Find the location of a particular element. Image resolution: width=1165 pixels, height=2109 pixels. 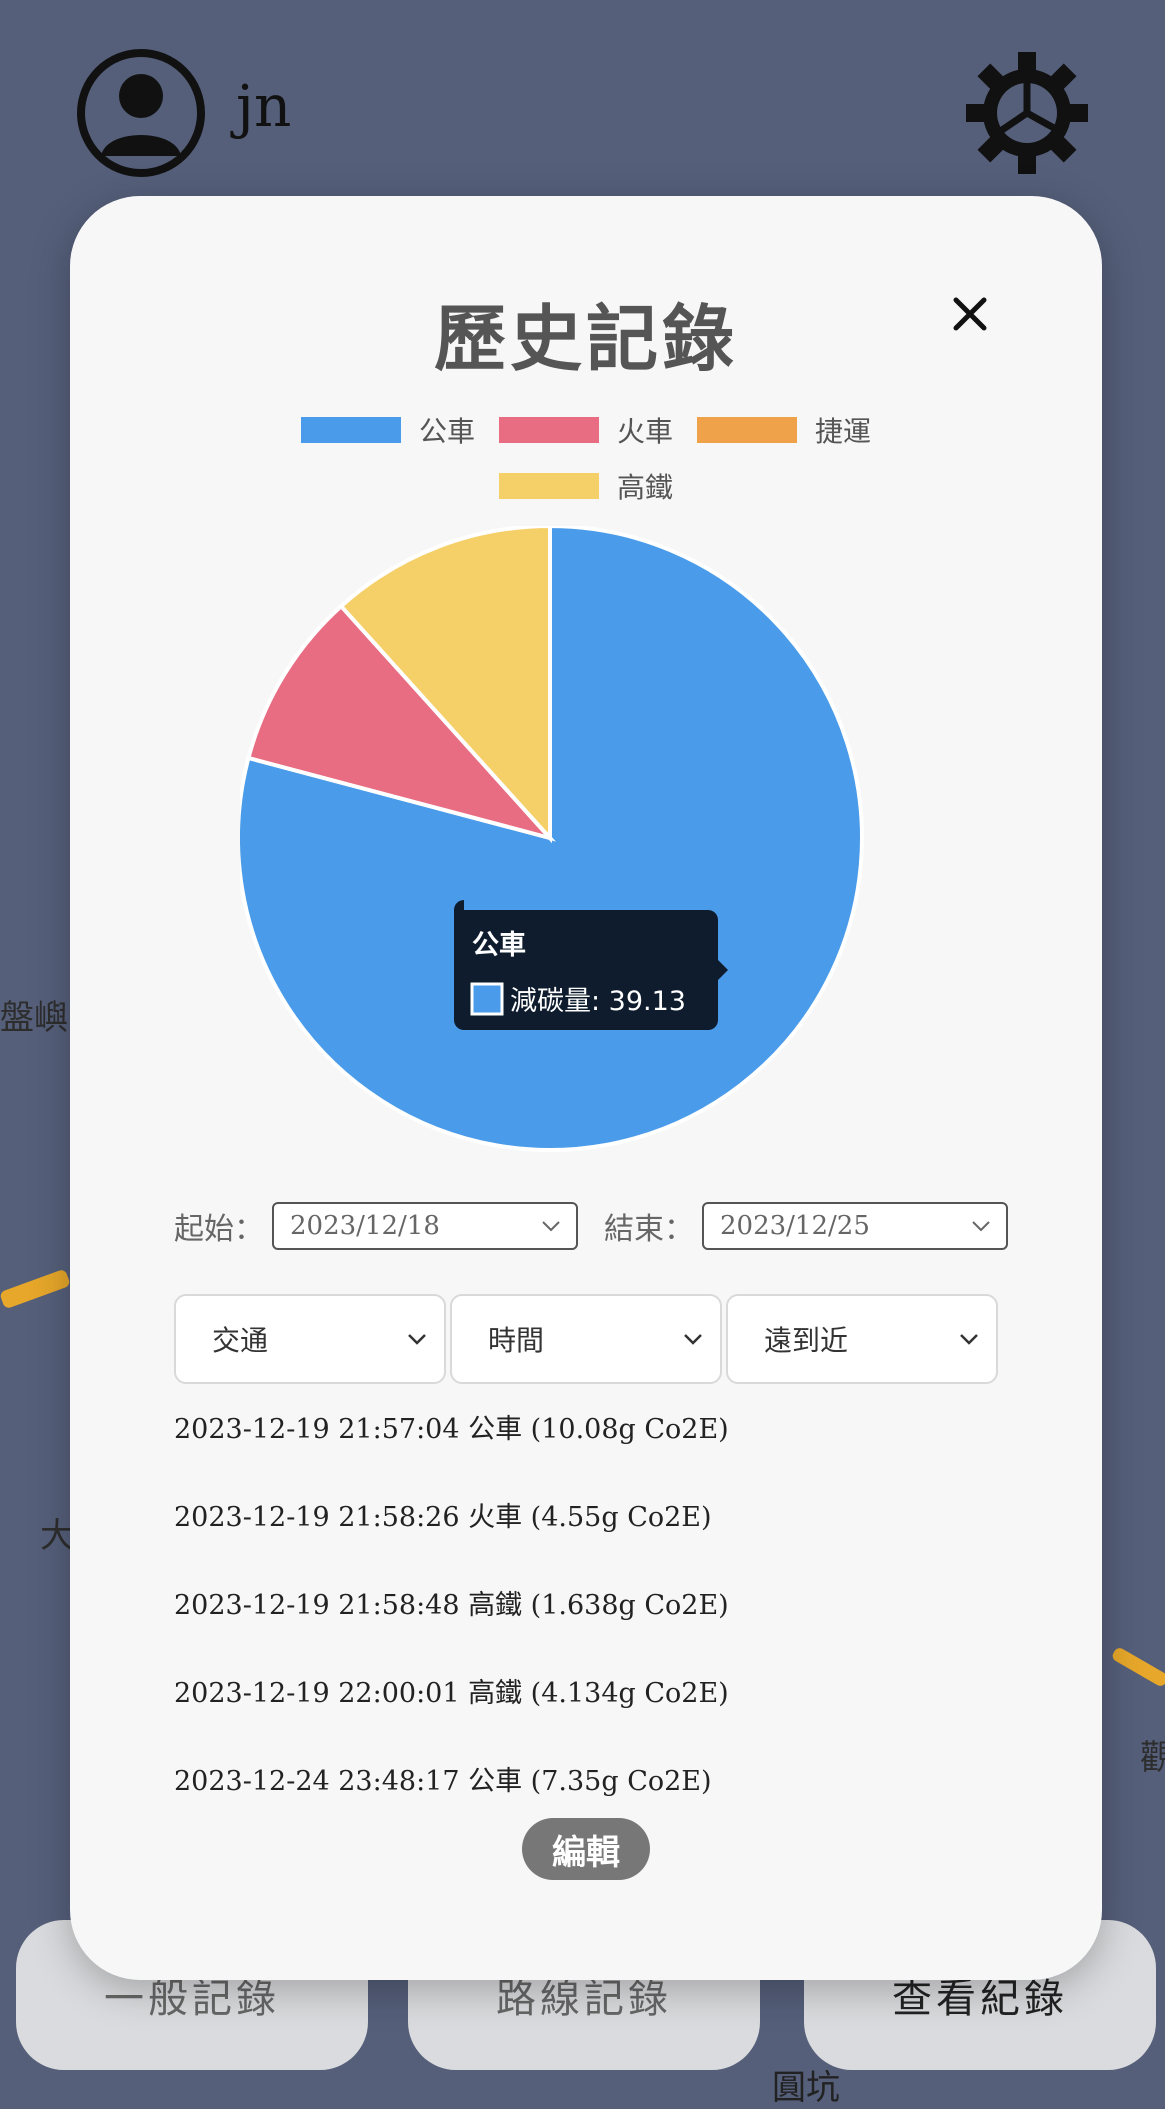

list-item: 2023-12-19 21:58:48 高鐵 (1.638g Co2E) is located at coordinates (451, 1632).